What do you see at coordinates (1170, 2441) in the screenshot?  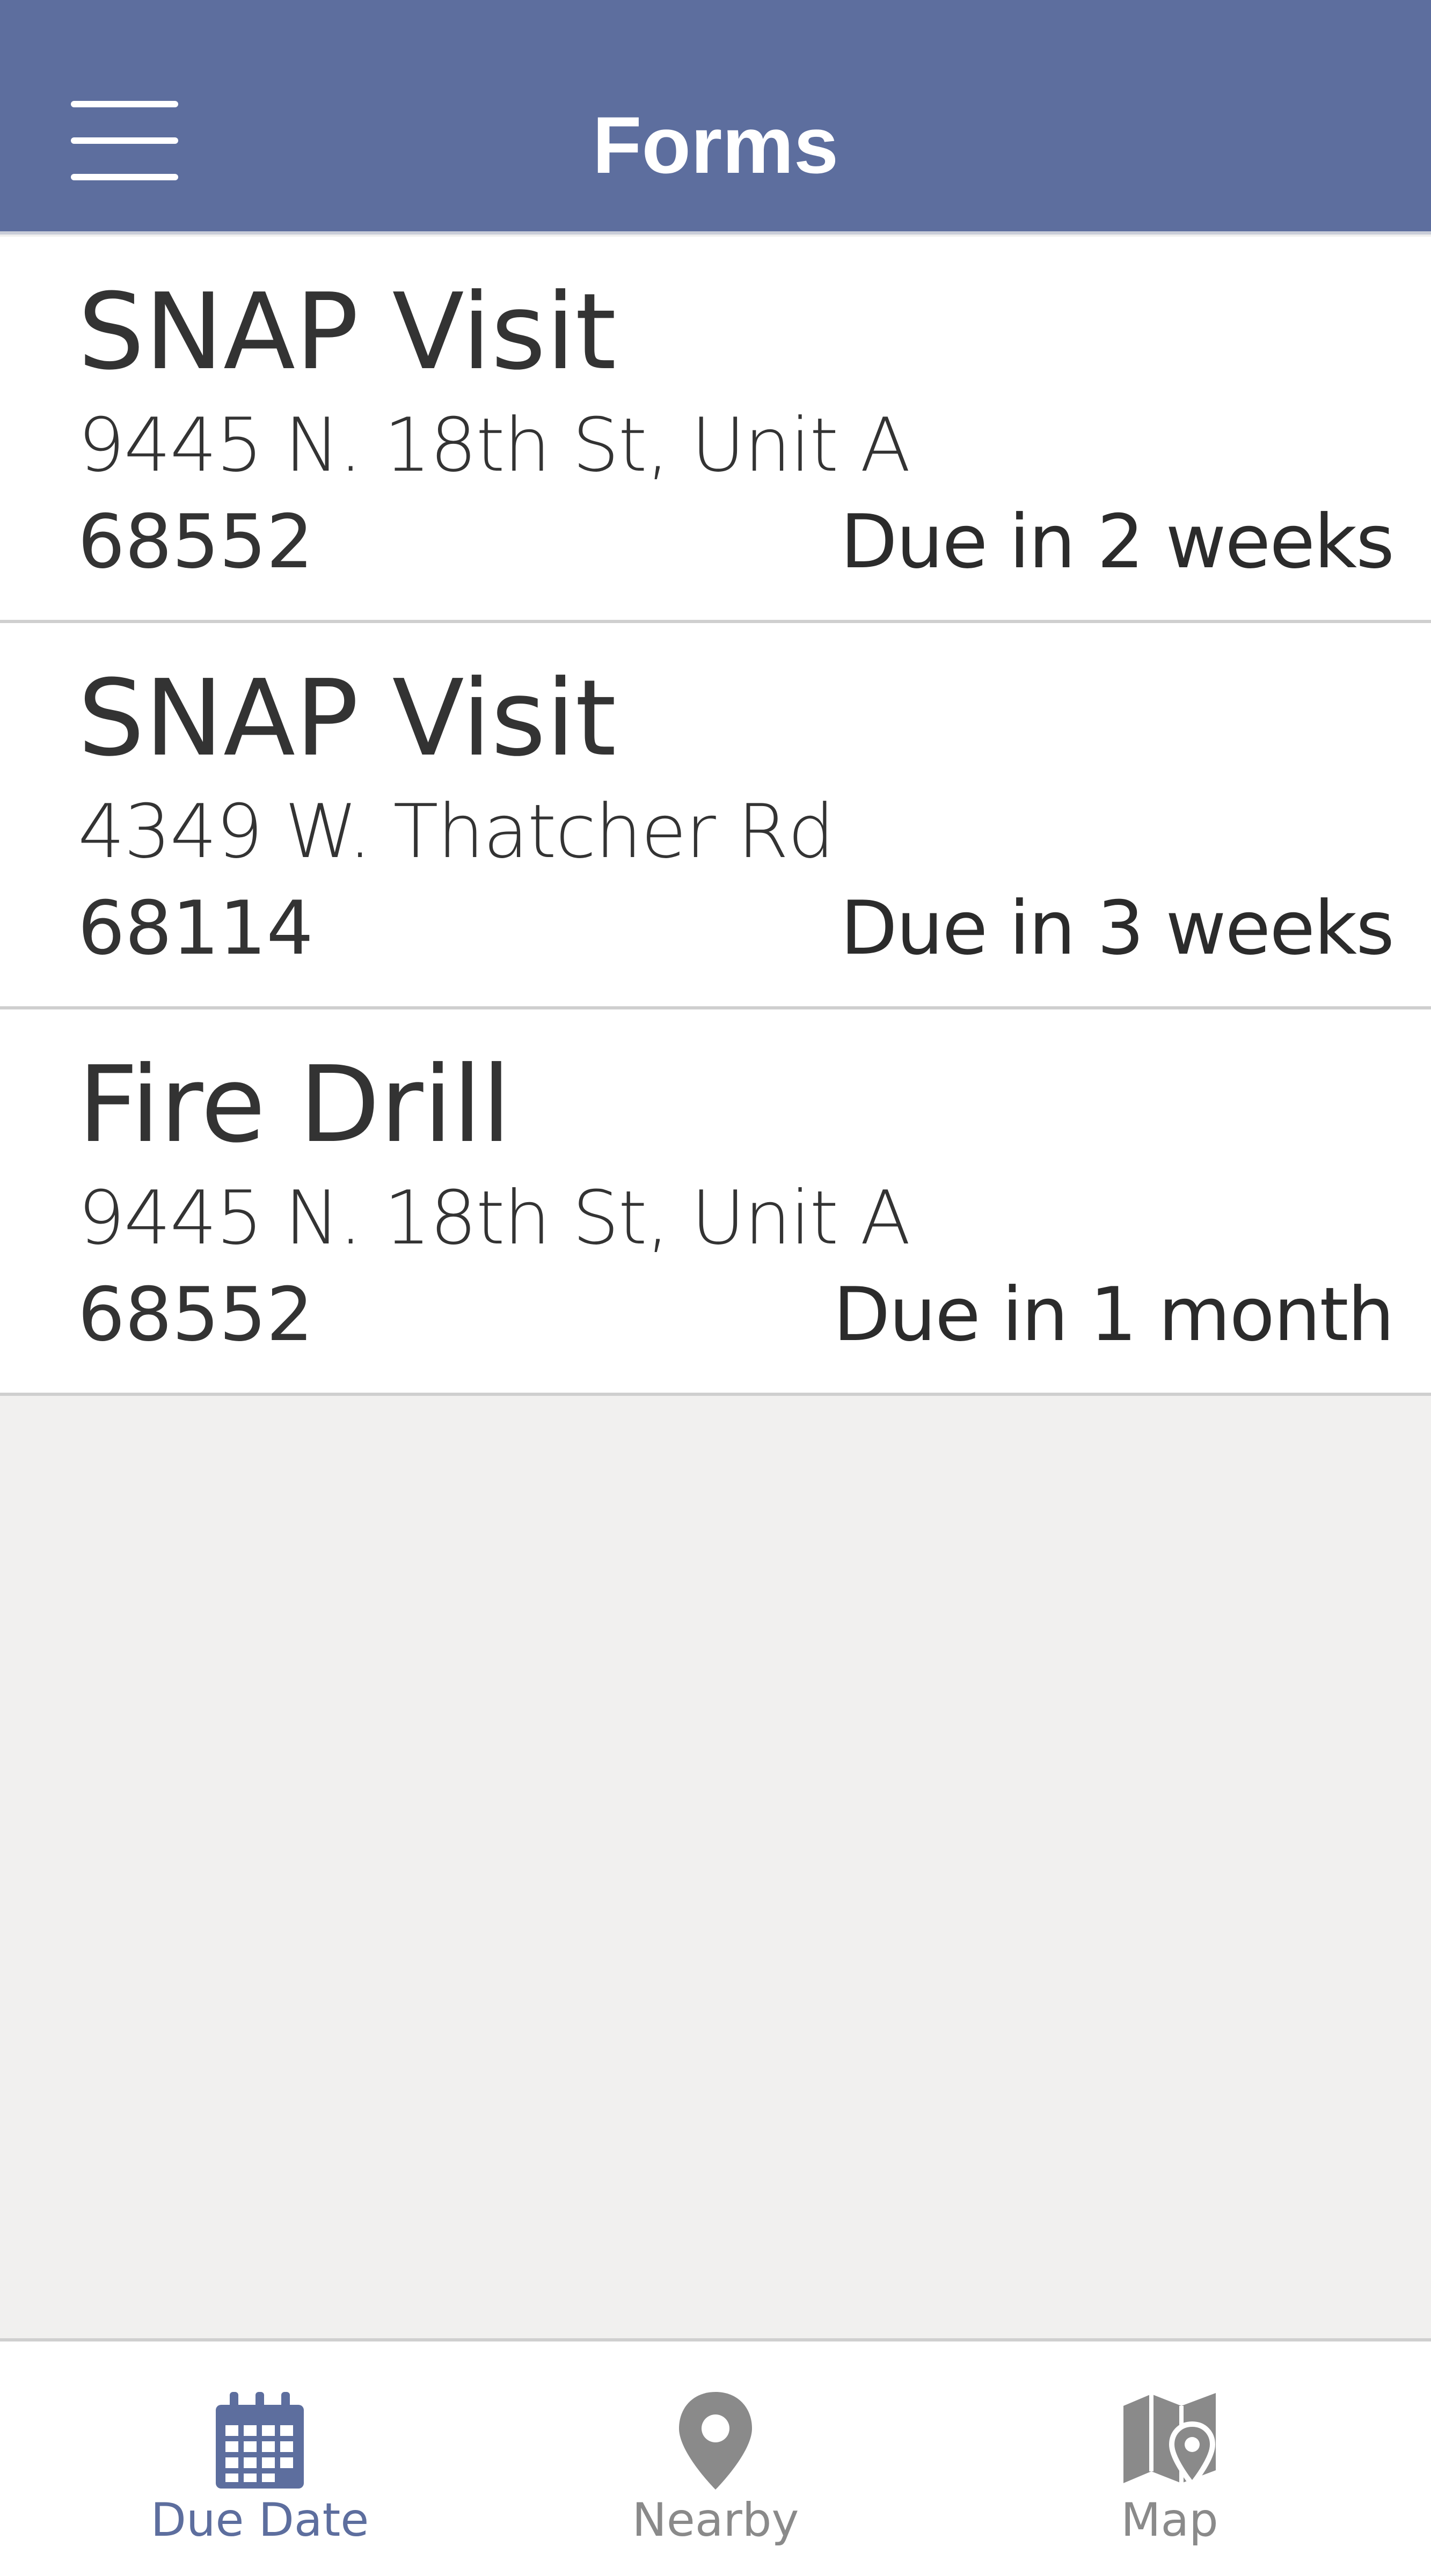 I see `map-icon` at bounding box center [1170, 2441].